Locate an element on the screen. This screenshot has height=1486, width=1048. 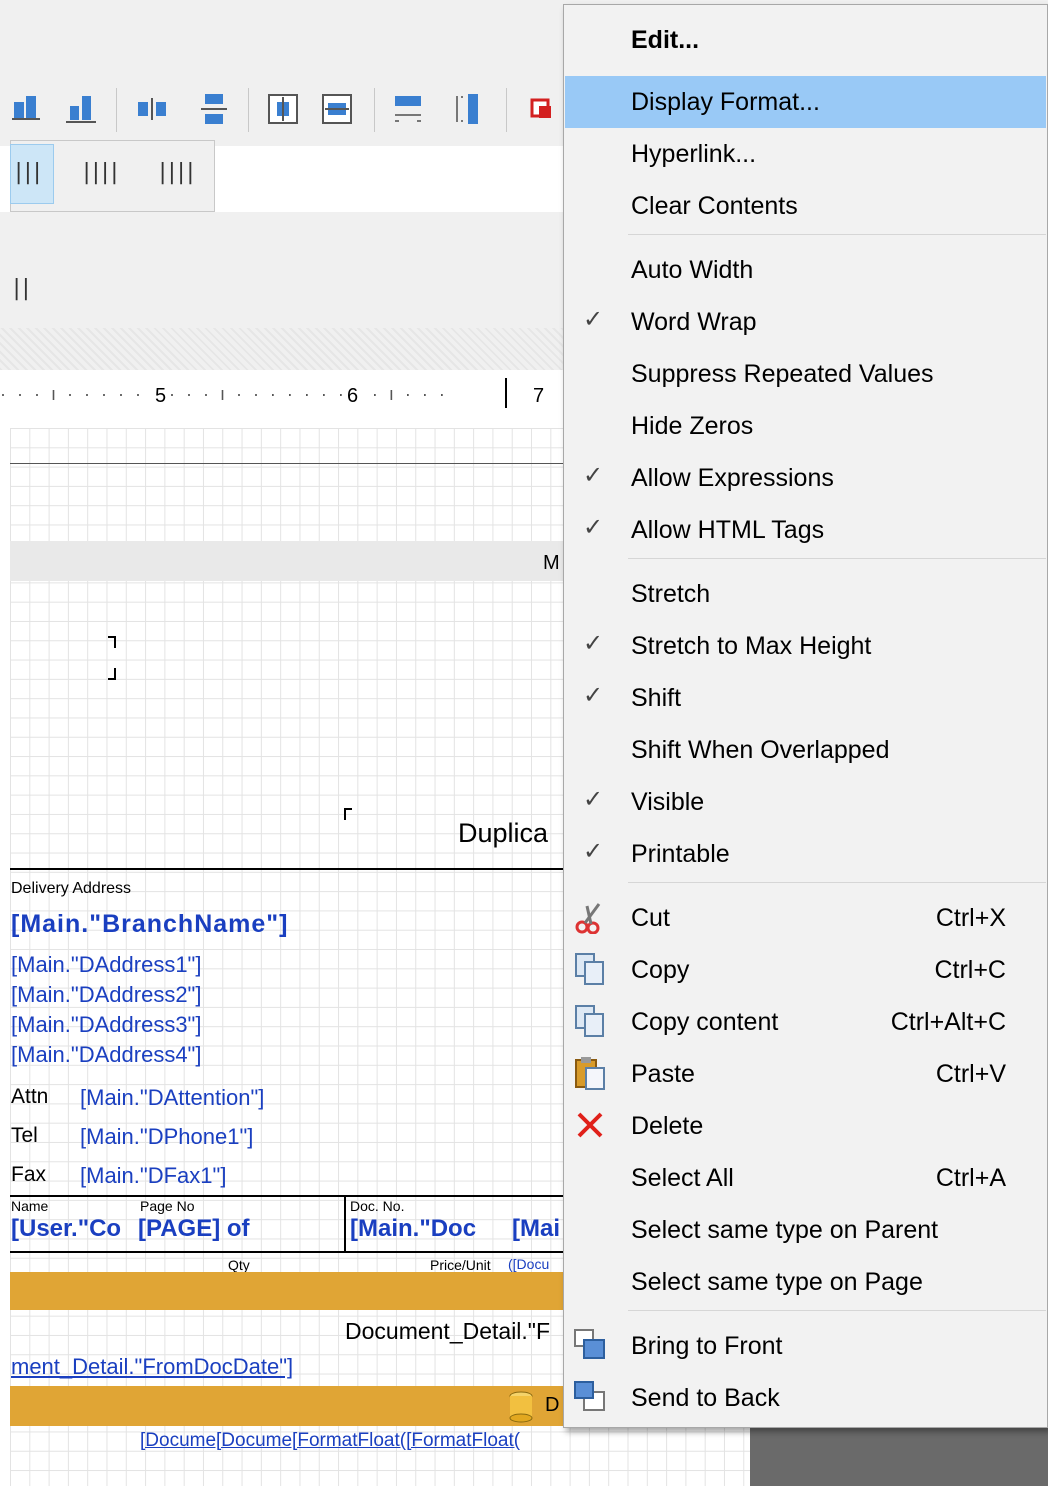
delete-icon is located at coordinates (590, 1125).